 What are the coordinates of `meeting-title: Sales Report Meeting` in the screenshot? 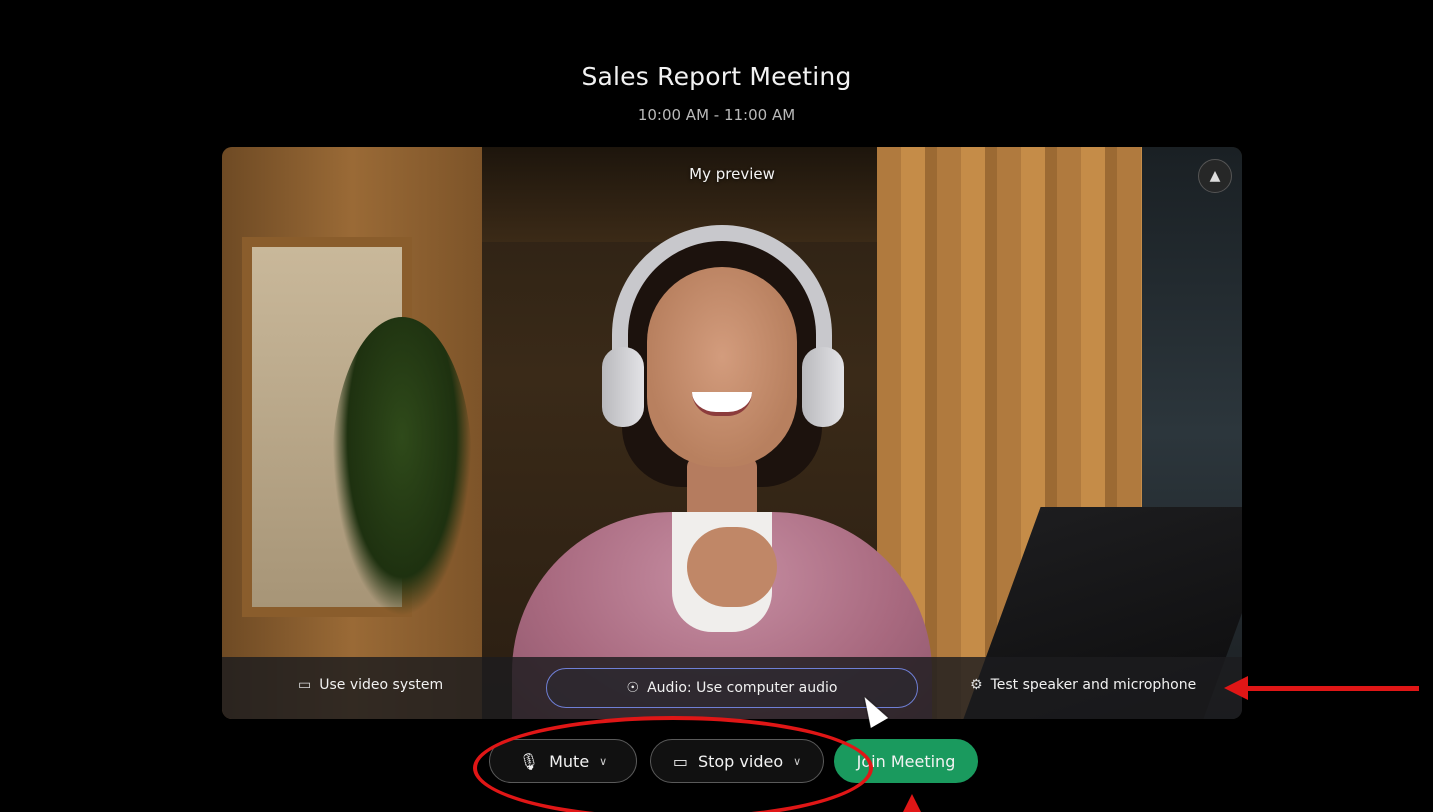 It's located at (716, 76).